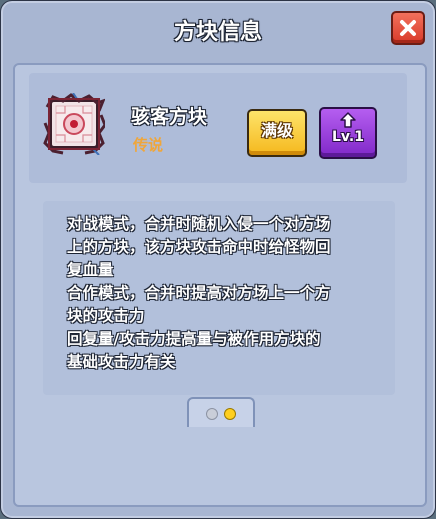 The width and height of the screenshot is (436, 519). I want to click on description-line: 合作模式，合并时提高对方场上一个方, so click(199, 293).